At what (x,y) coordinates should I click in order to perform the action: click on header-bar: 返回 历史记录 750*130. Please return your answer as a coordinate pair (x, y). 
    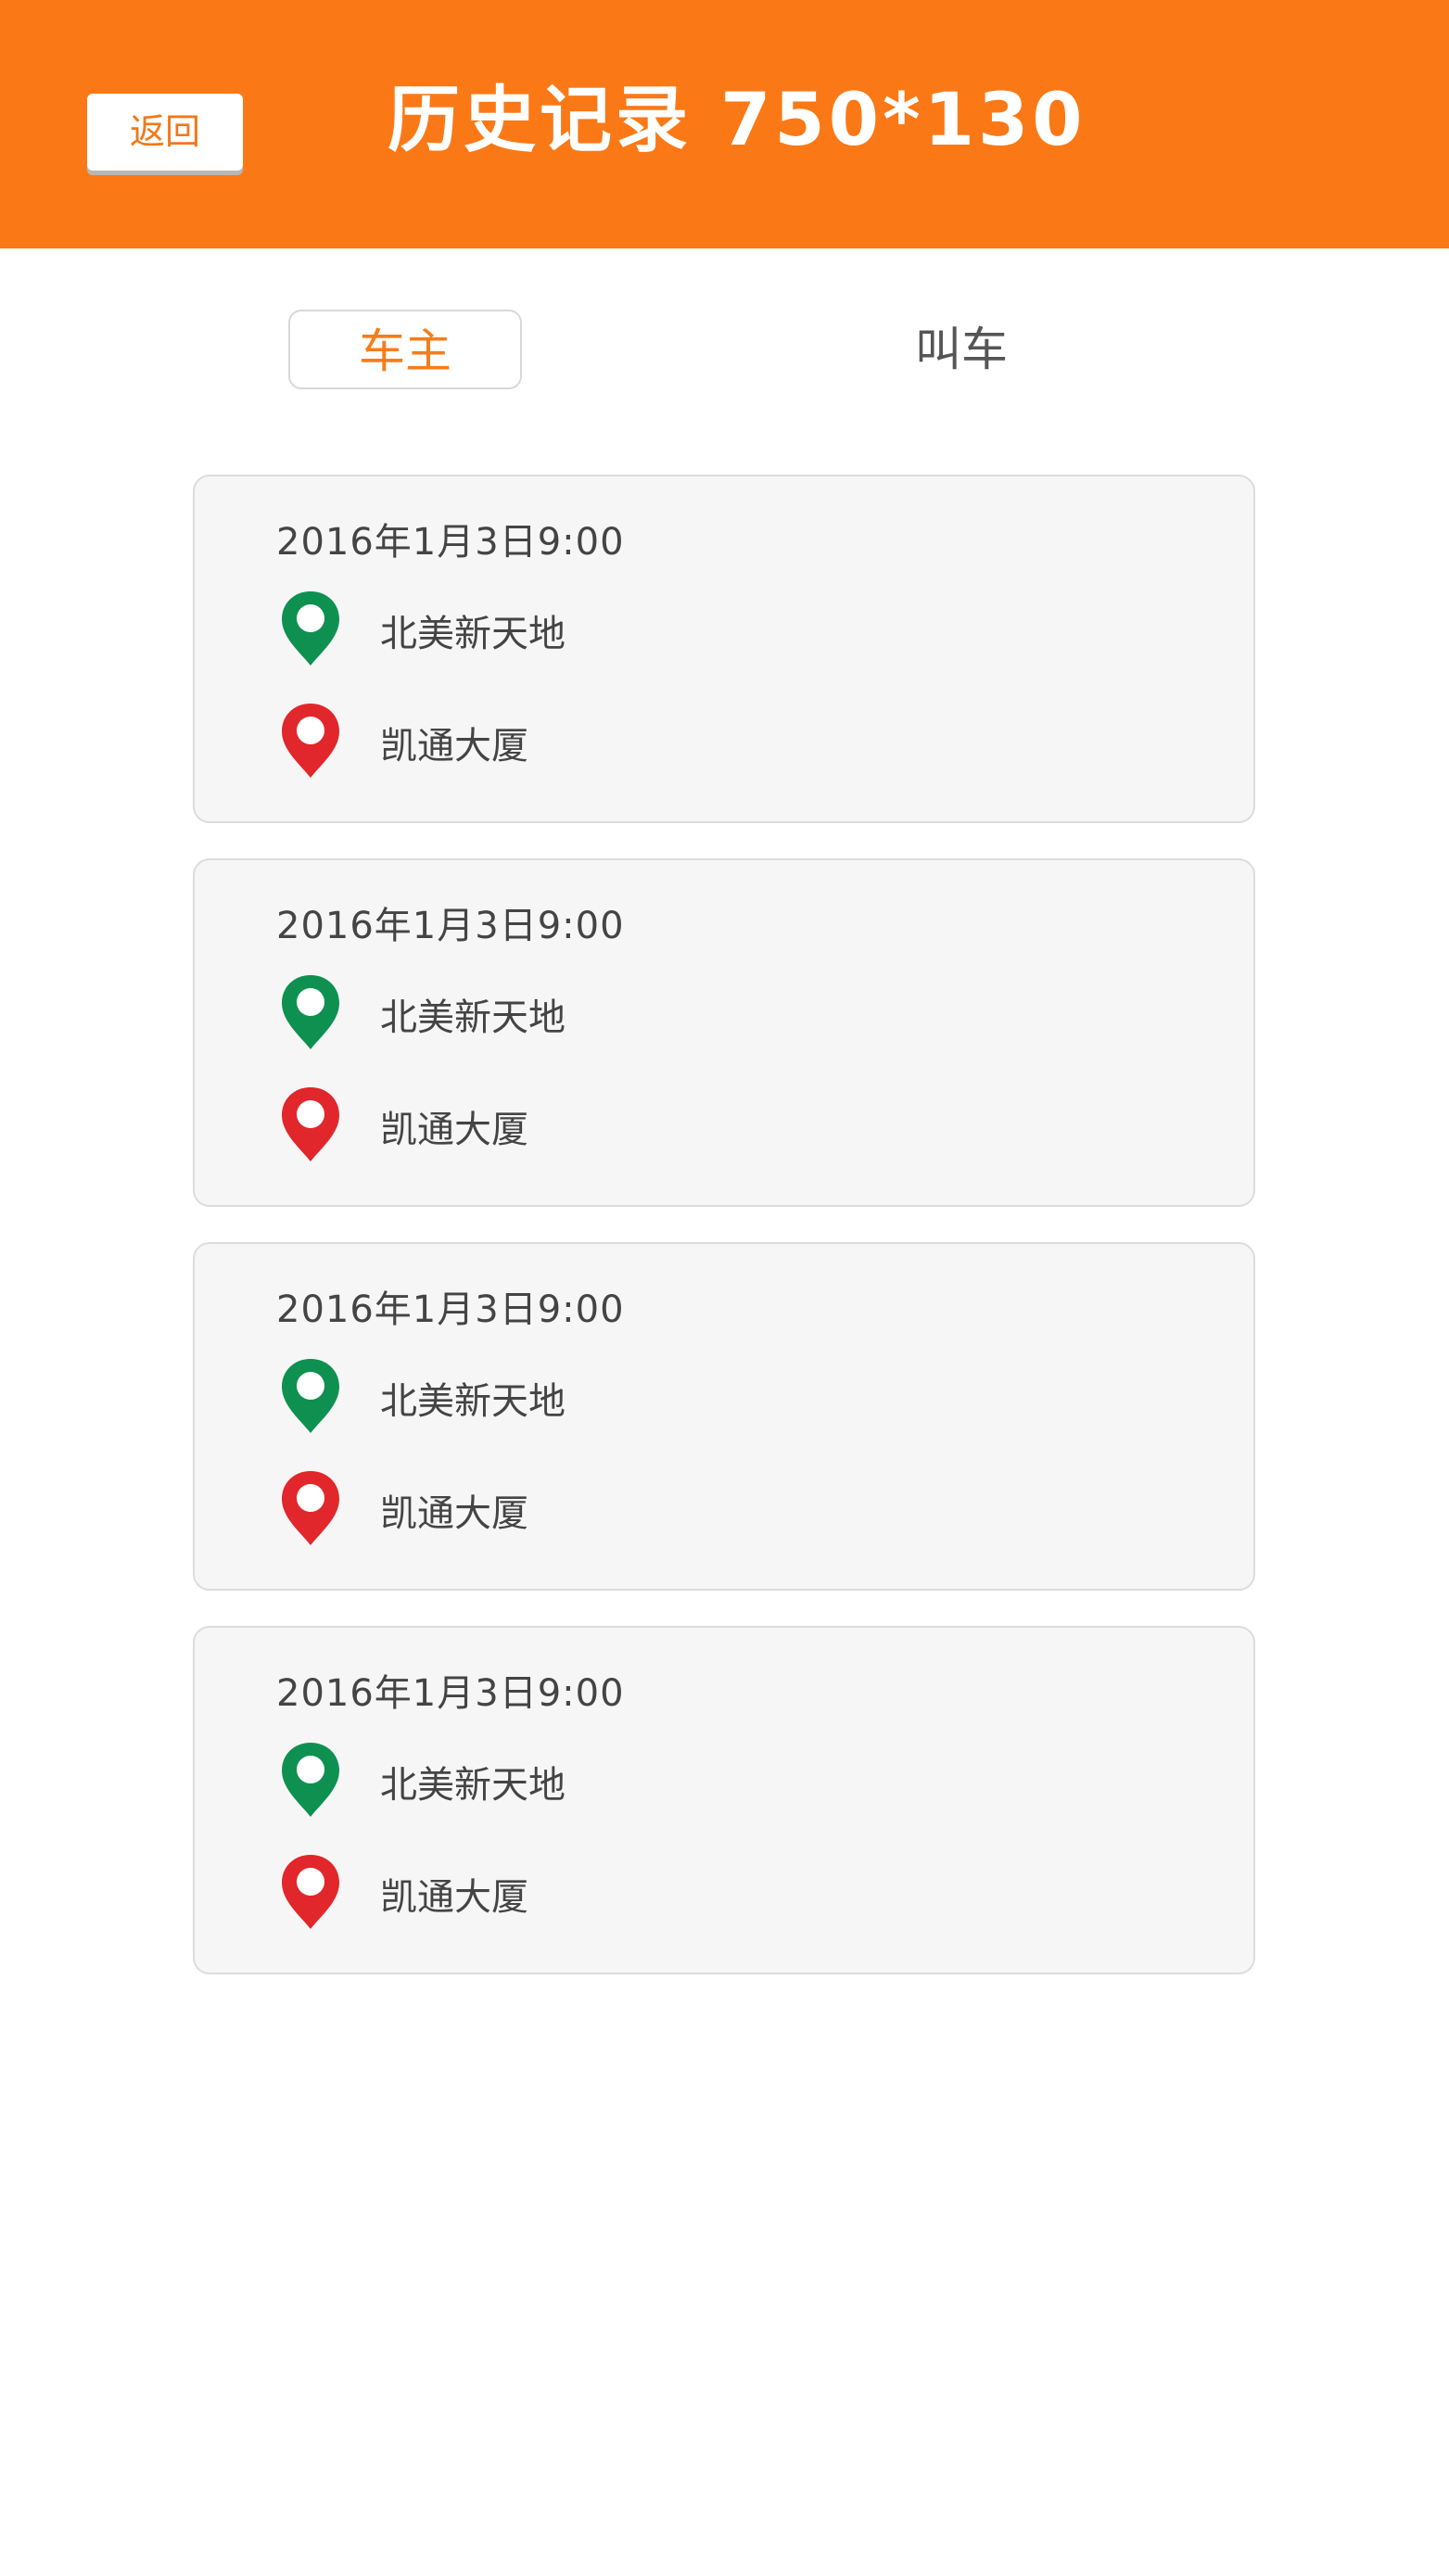
    Looking at the image, I should click on (724, 124).